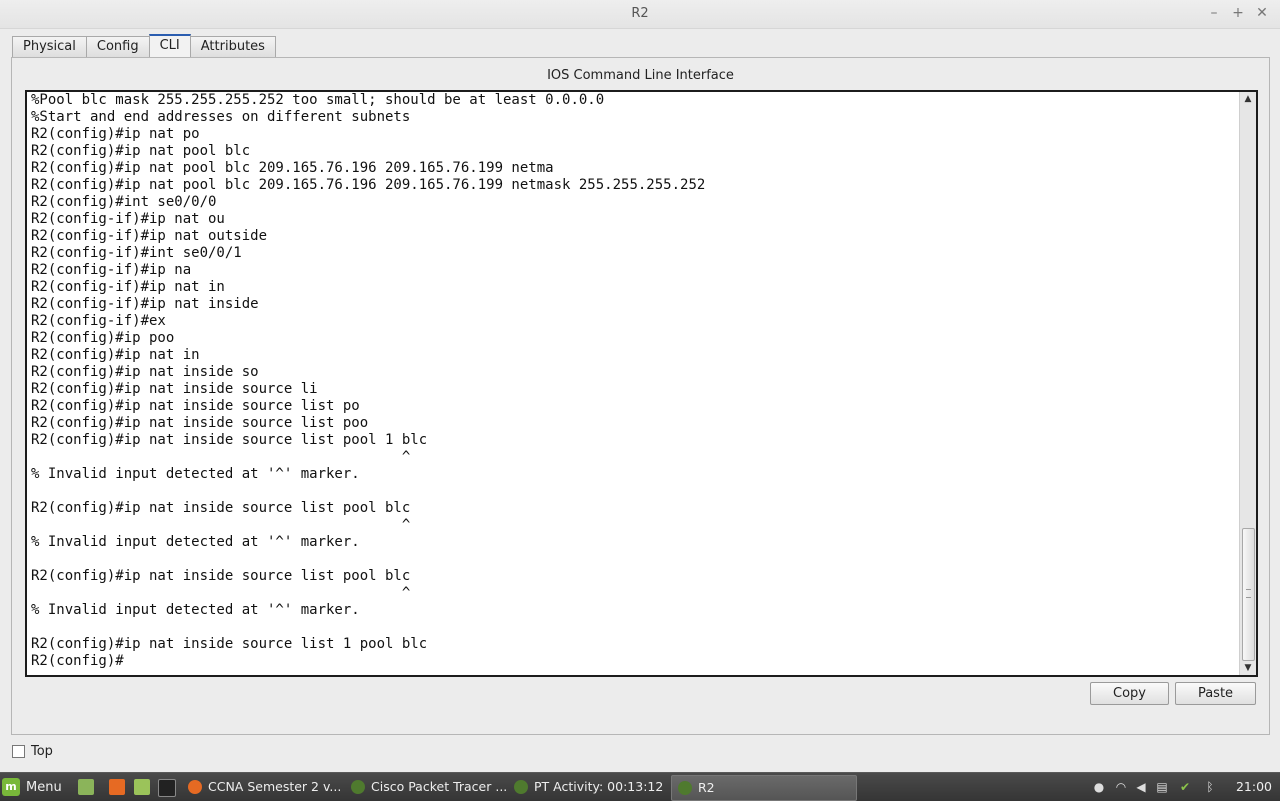  I want to click on window-title: R2, so click(640, 13).